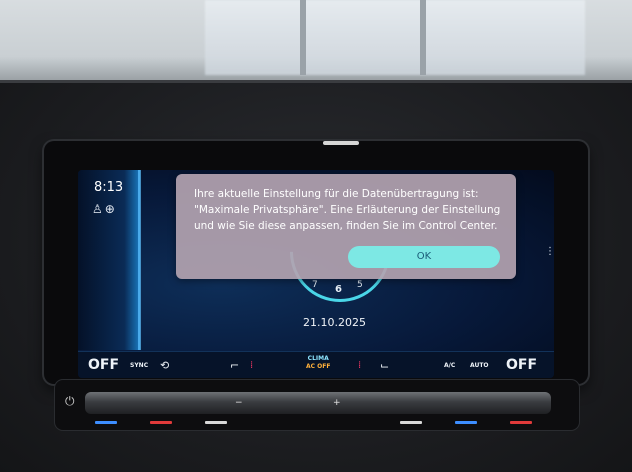 The height and width of the screenshot is (472, 632). Describe the element at coordinates (521, 365) in the screenshot. I see `climate-off-right-button: OFF` at that location.